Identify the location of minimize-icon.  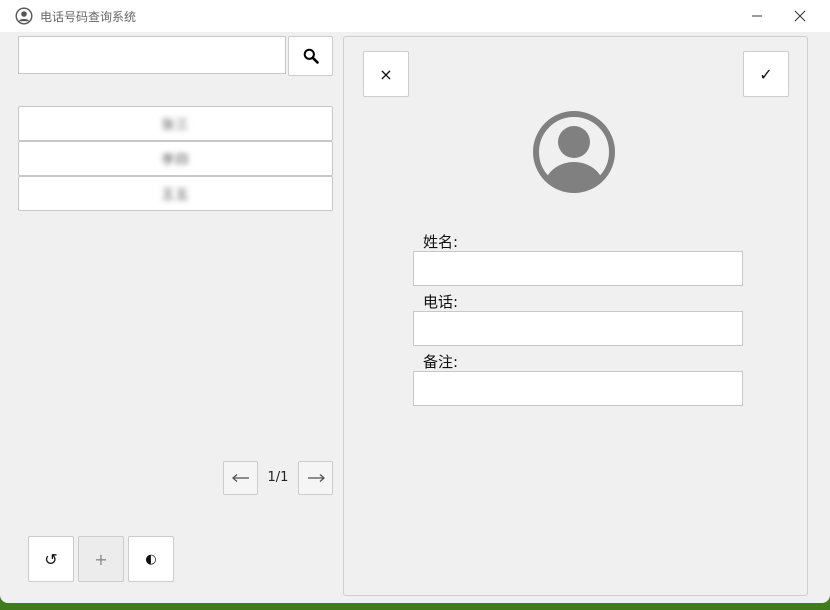
(757, 16).